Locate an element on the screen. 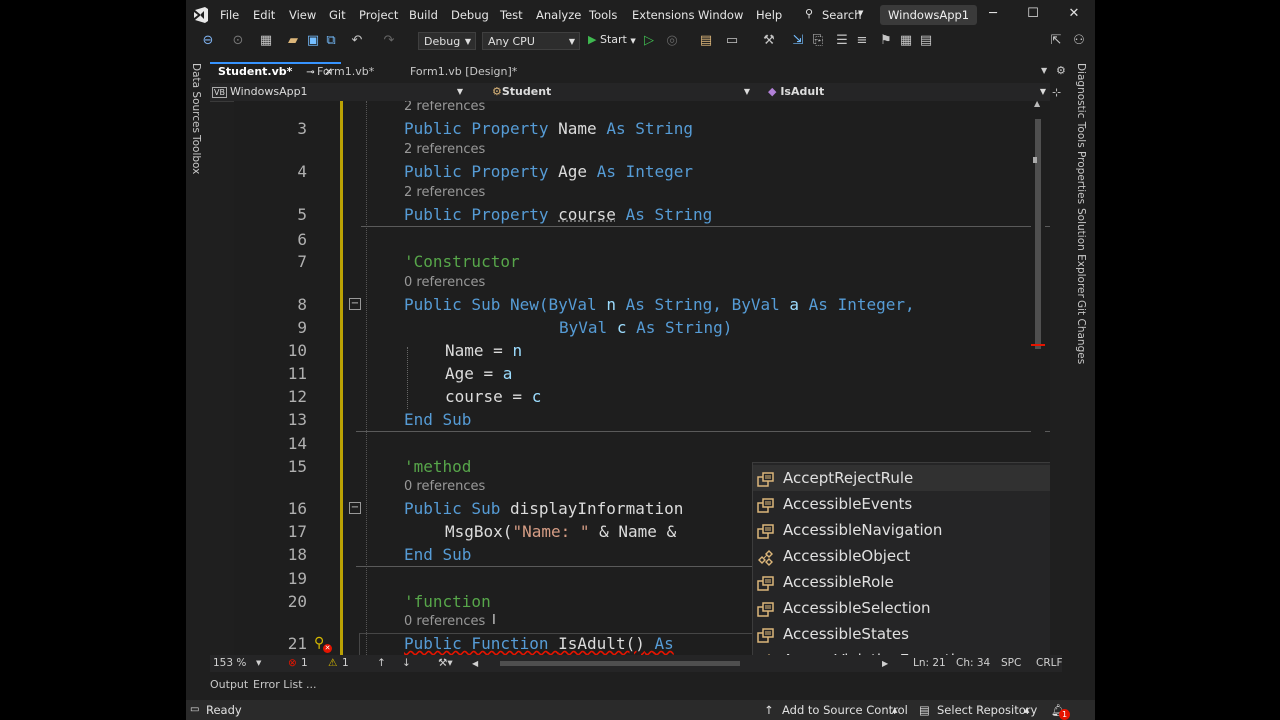 This screenshot has height=720, width=1280. tool-icon: ⚒ is located at coordinates (769, 41).